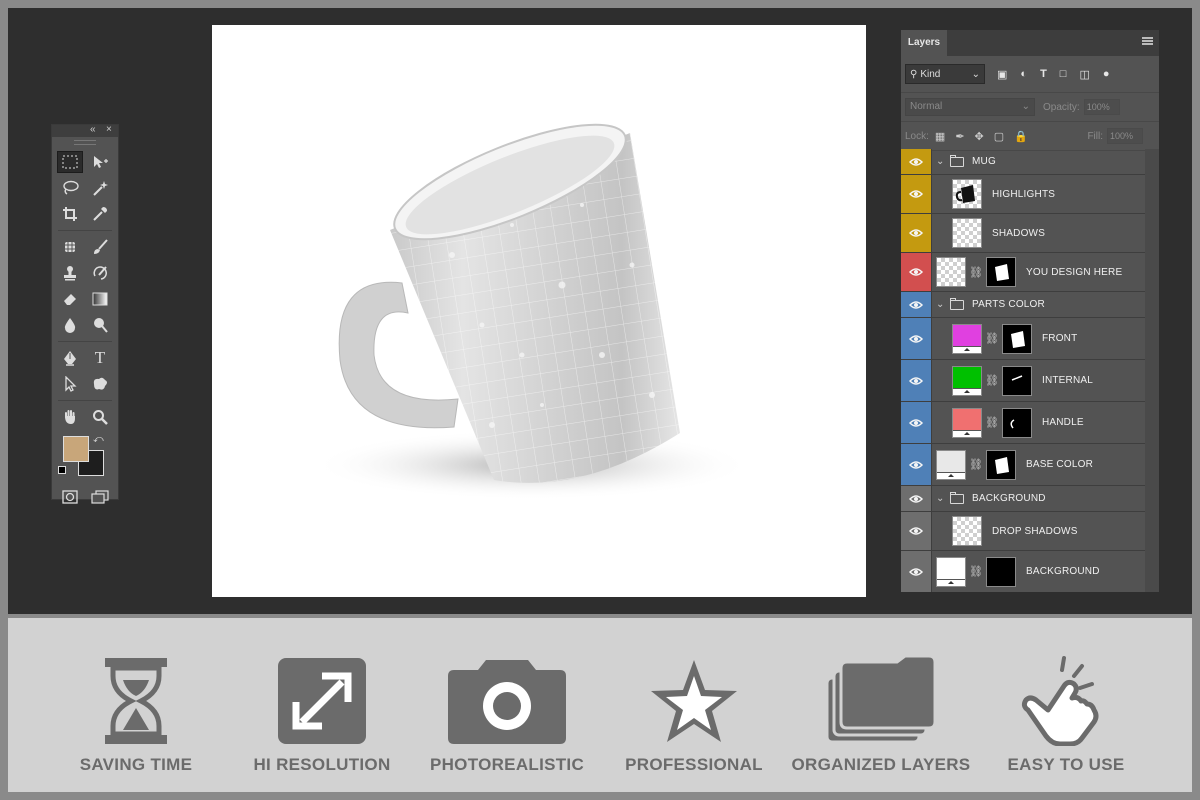  Describe the element at coordinates (1061, 107) in the screenshot. I see `opacity-label: Opacity:` at that location.